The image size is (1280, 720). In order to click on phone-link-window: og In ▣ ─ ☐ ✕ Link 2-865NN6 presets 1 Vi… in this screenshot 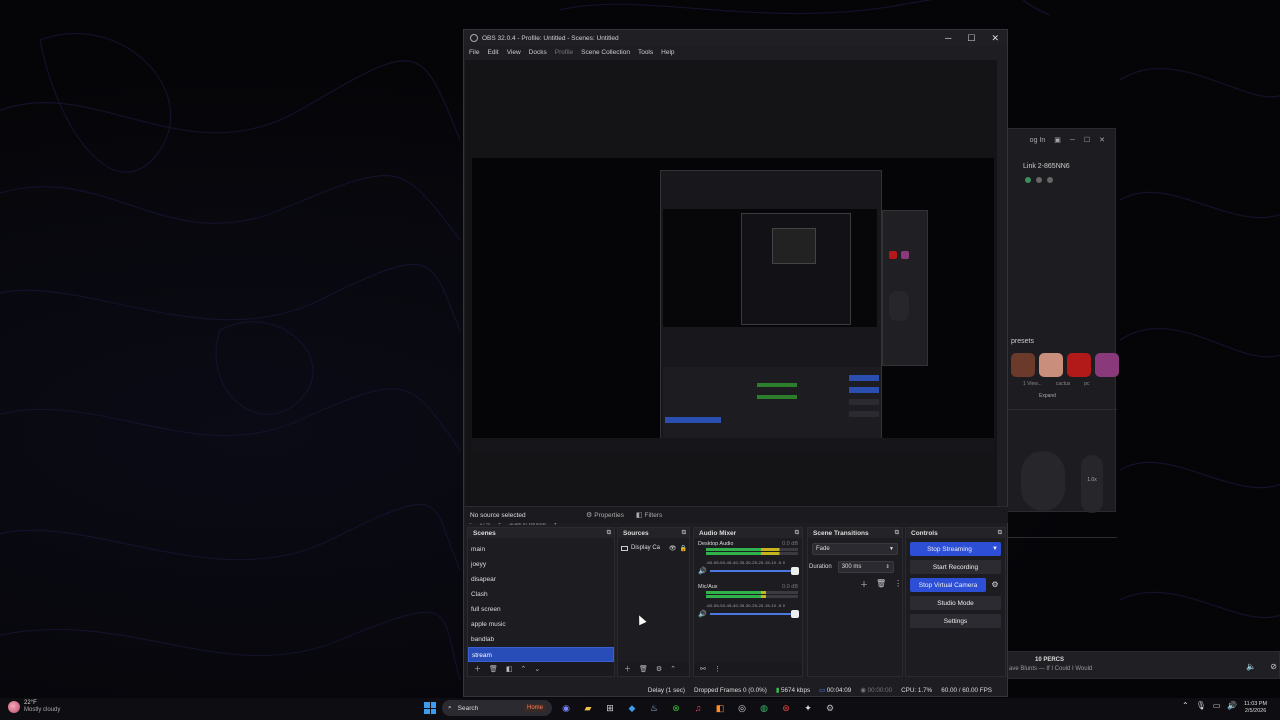, I will do `click(1061, 333)`.